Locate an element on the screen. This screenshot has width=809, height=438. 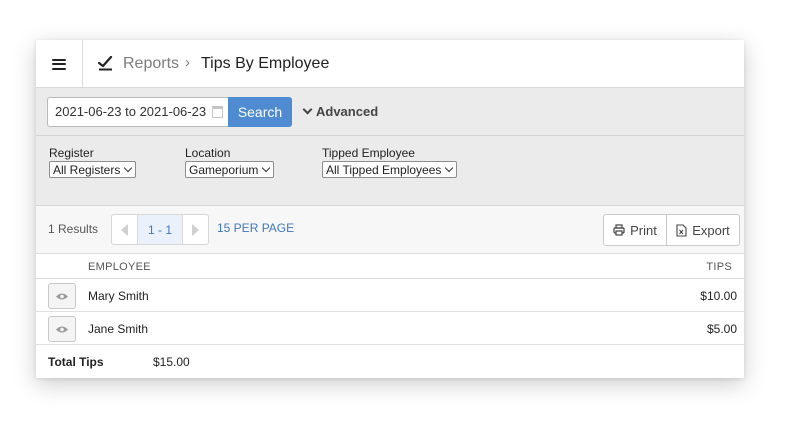
top-header: Reports › Tips By Employee is located at coordinates (390, 64).